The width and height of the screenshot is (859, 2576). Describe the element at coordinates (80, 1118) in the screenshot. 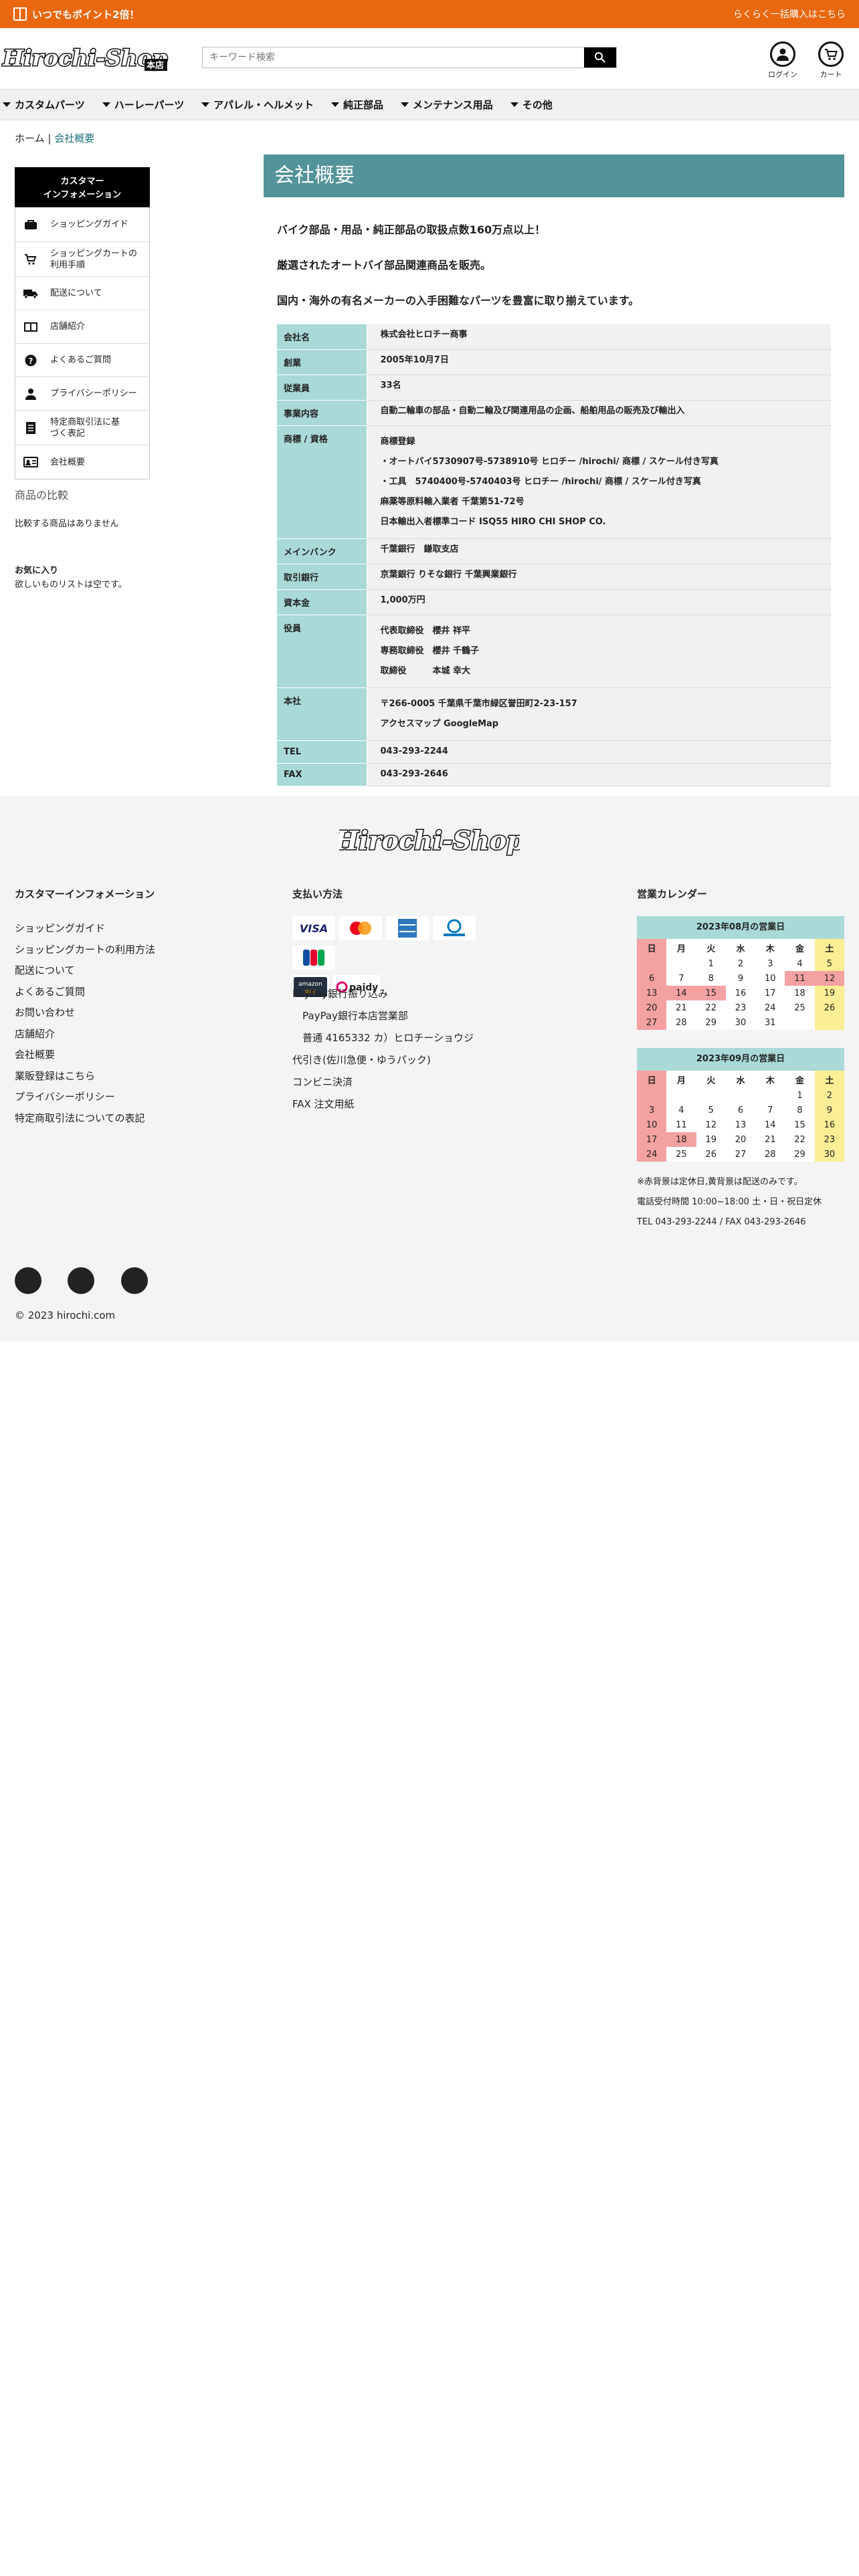

I see `footer-link: 特定商取引法についての表記` at that location.